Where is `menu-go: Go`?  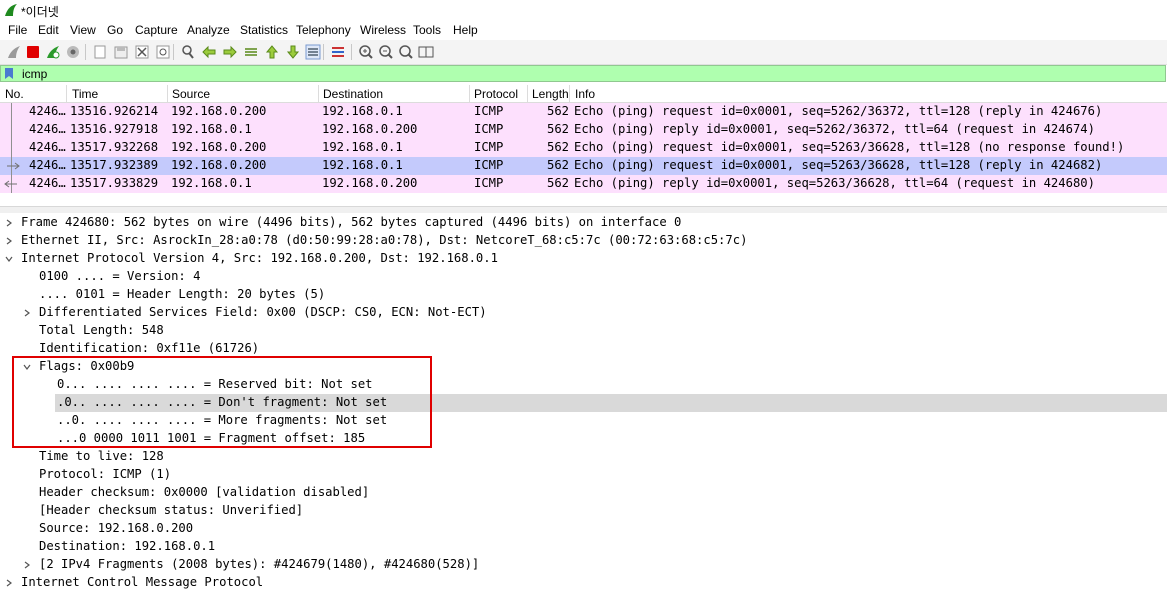
menu-go: Go is located at coordinates (115, 30).